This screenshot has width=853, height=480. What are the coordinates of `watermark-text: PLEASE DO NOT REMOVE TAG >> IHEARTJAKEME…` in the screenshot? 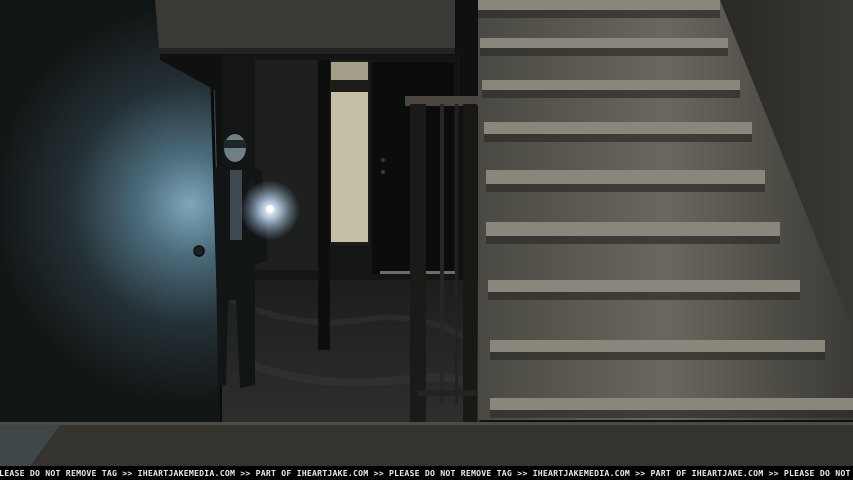 It's located at (426, 473).